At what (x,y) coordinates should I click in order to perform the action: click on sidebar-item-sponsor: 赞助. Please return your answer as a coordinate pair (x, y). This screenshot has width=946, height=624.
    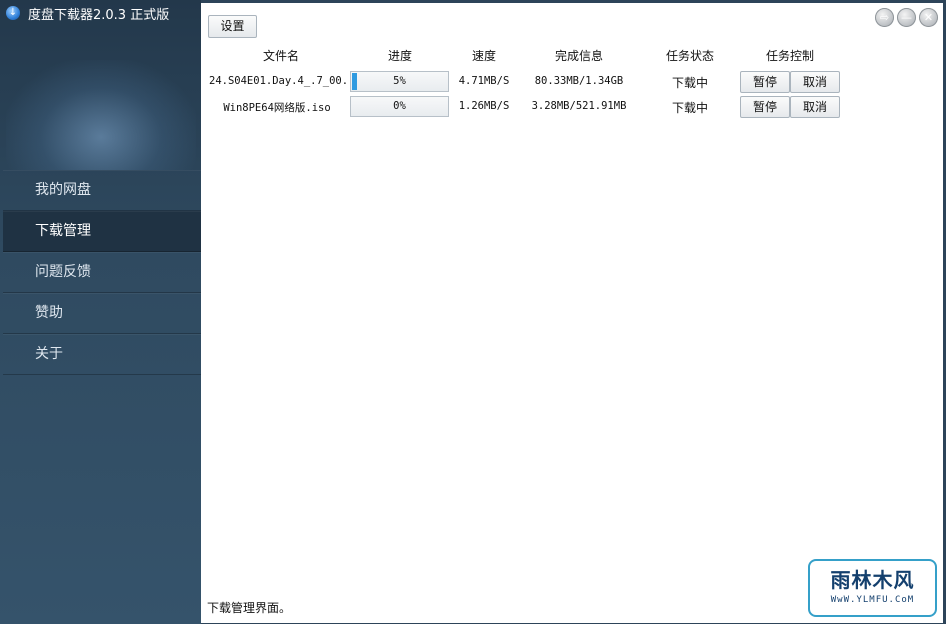
    Looking at the image, I should click on (102, 313).